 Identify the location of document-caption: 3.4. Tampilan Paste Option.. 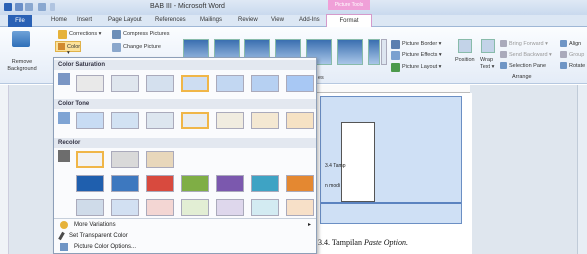
(363, 242).